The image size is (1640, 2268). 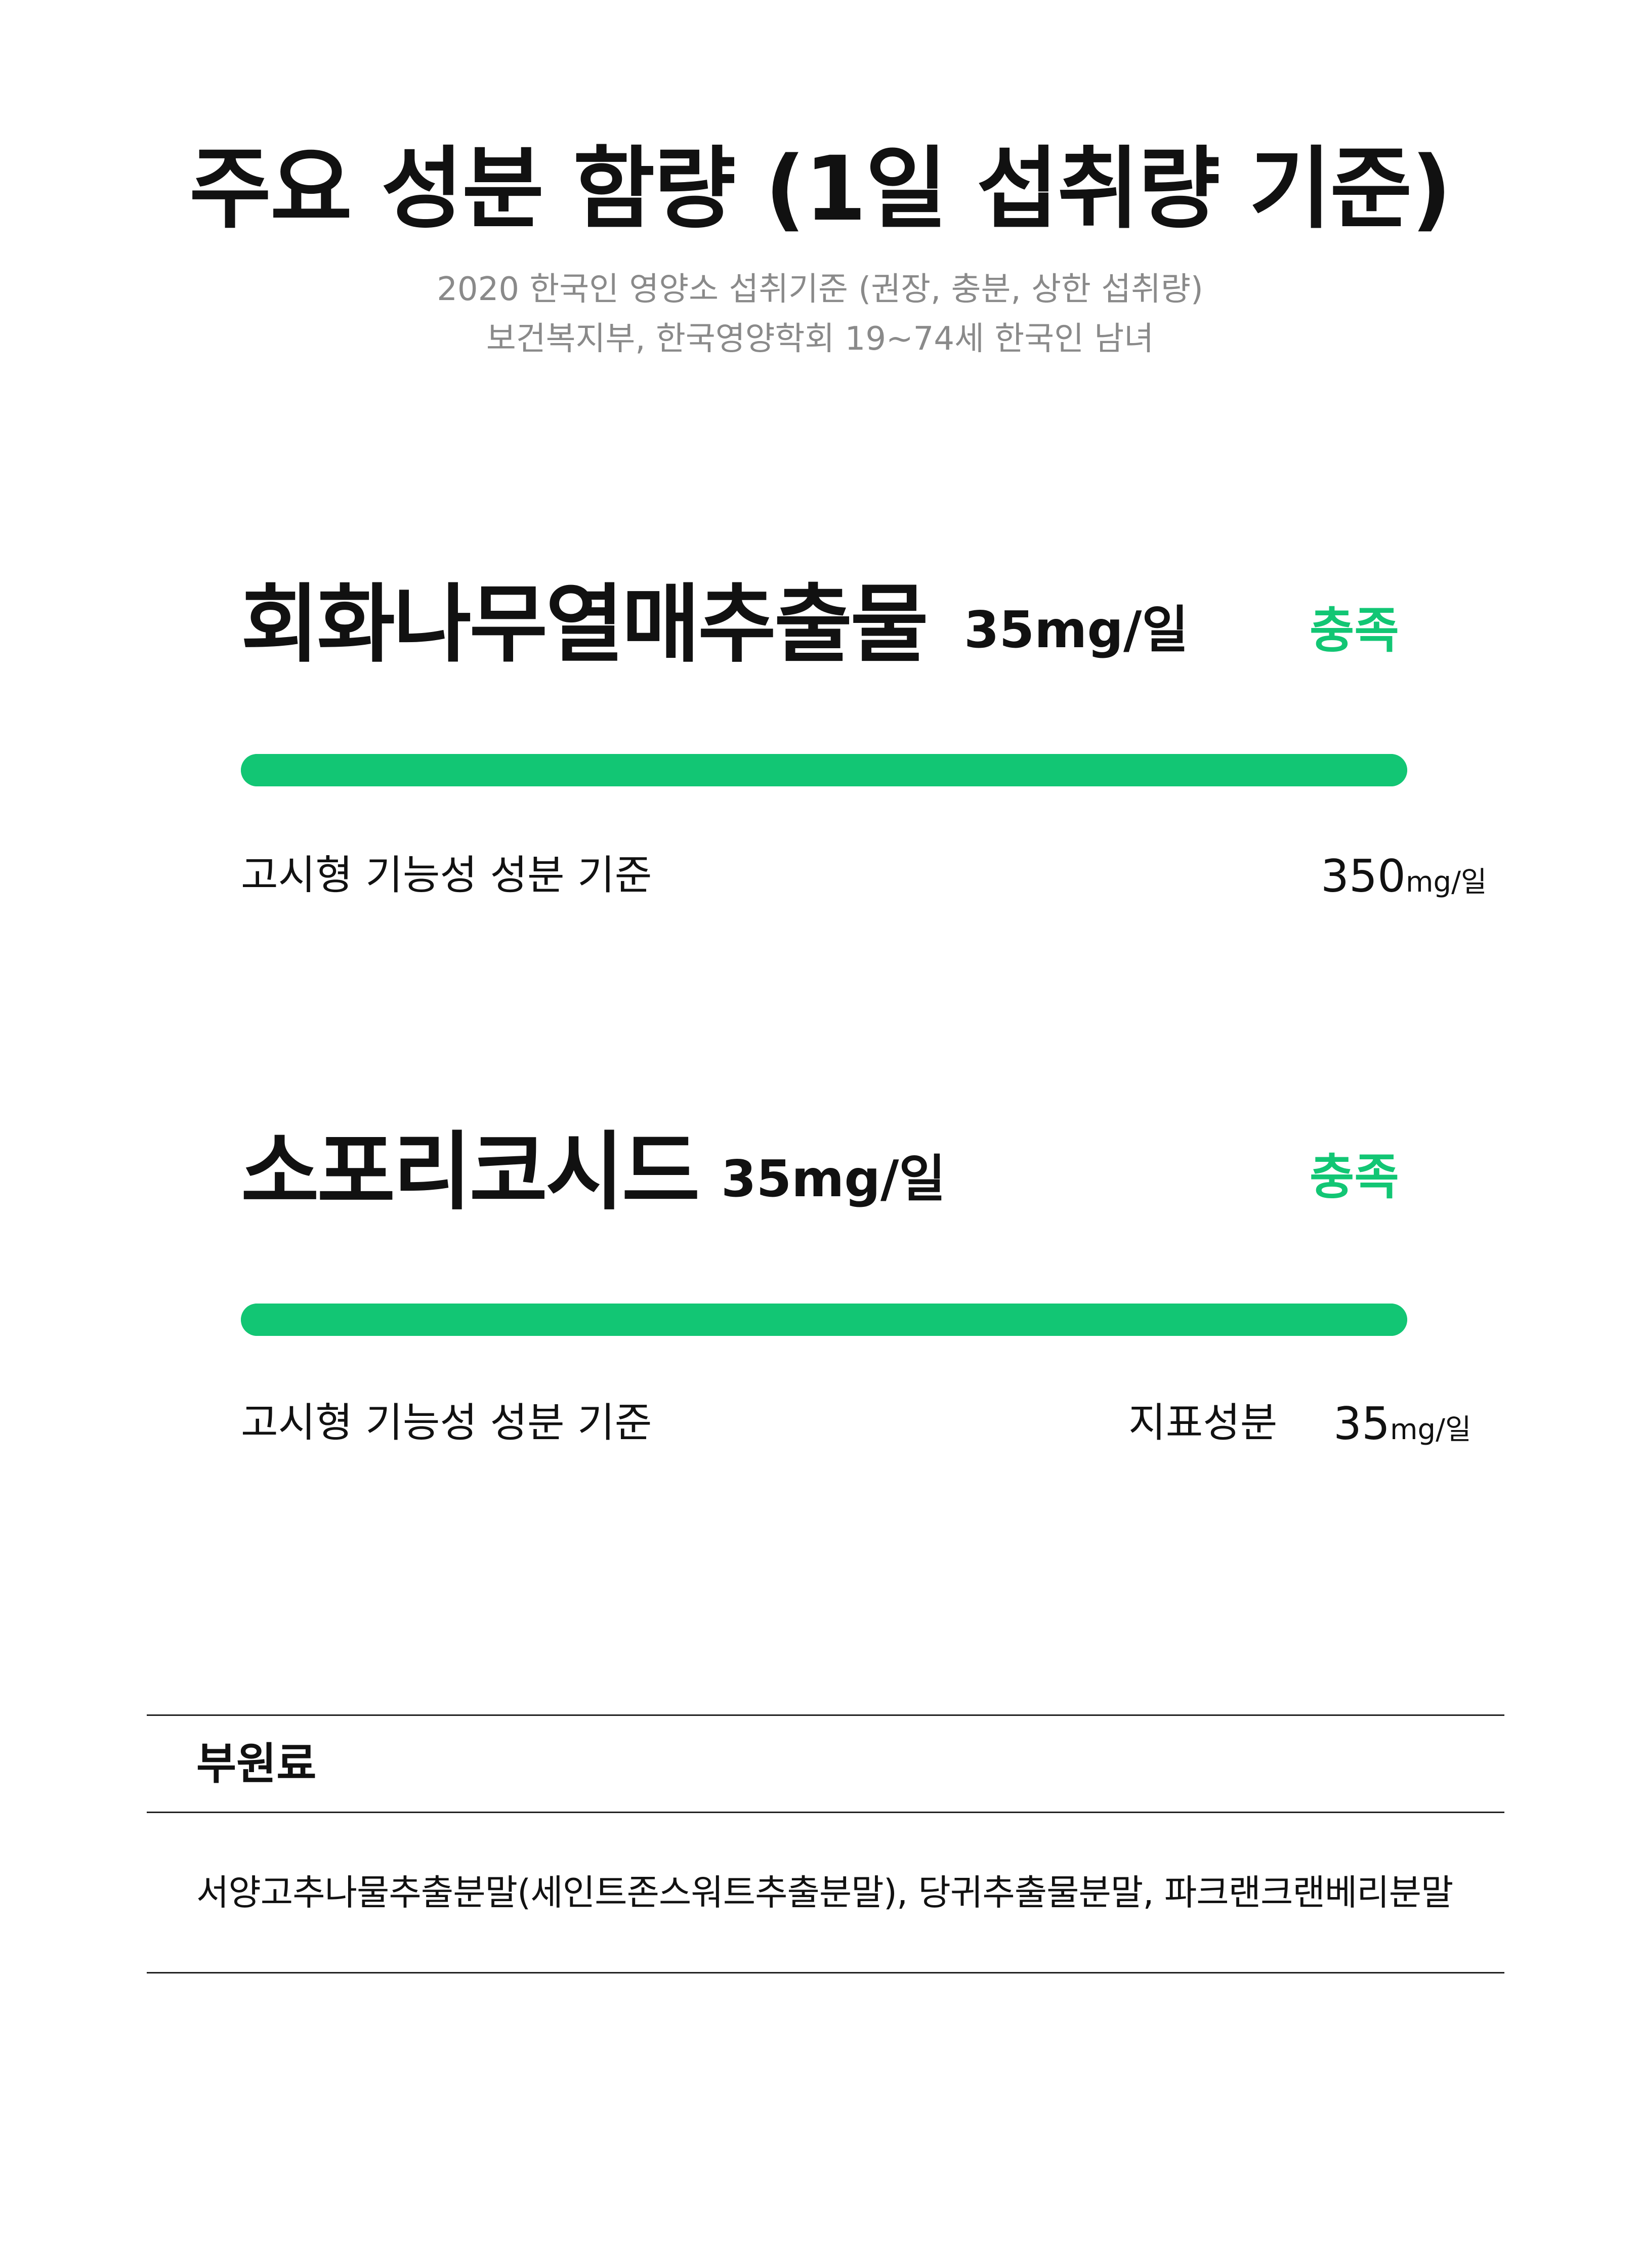 What do you see at coordinates (820, 189) in the screenshot?
I see `page-title: 주요 성분 함량 (1일 섭취량 기준)` at bounding box center [820, 189].